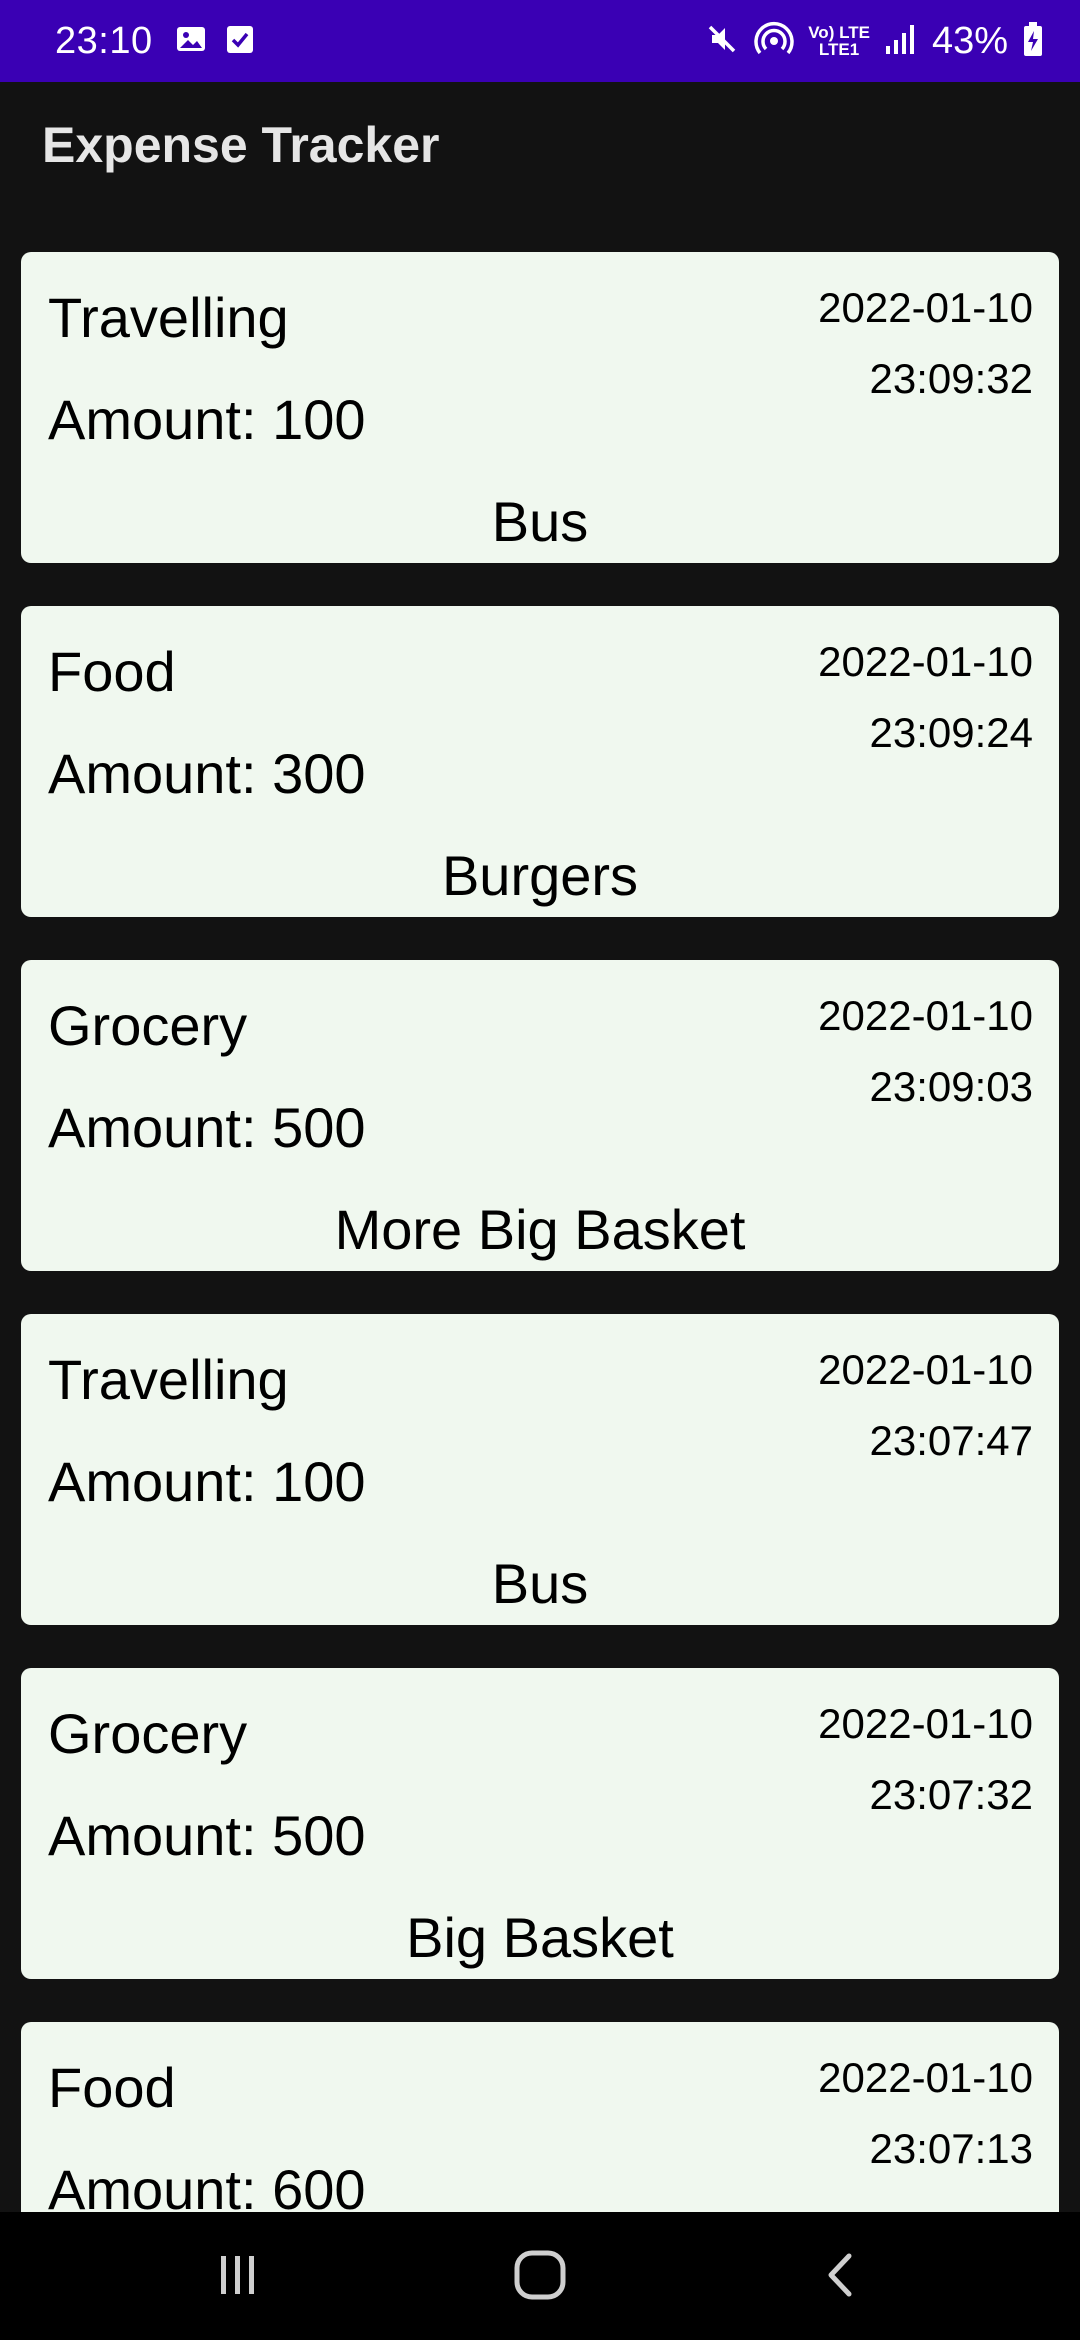 Image resolution: width=1080 pixels, height=2340 pixels. Describe the element at coordinates (240, 41) in the screenshot. I see `check-box-icon` at that location.